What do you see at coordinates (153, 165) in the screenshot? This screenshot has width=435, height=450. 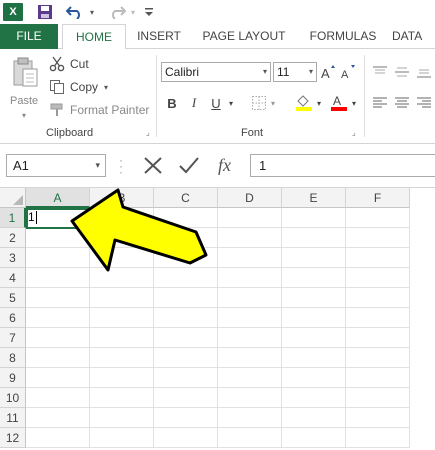 I see `cancel-entry-icon` at bounding box center [153, 165].